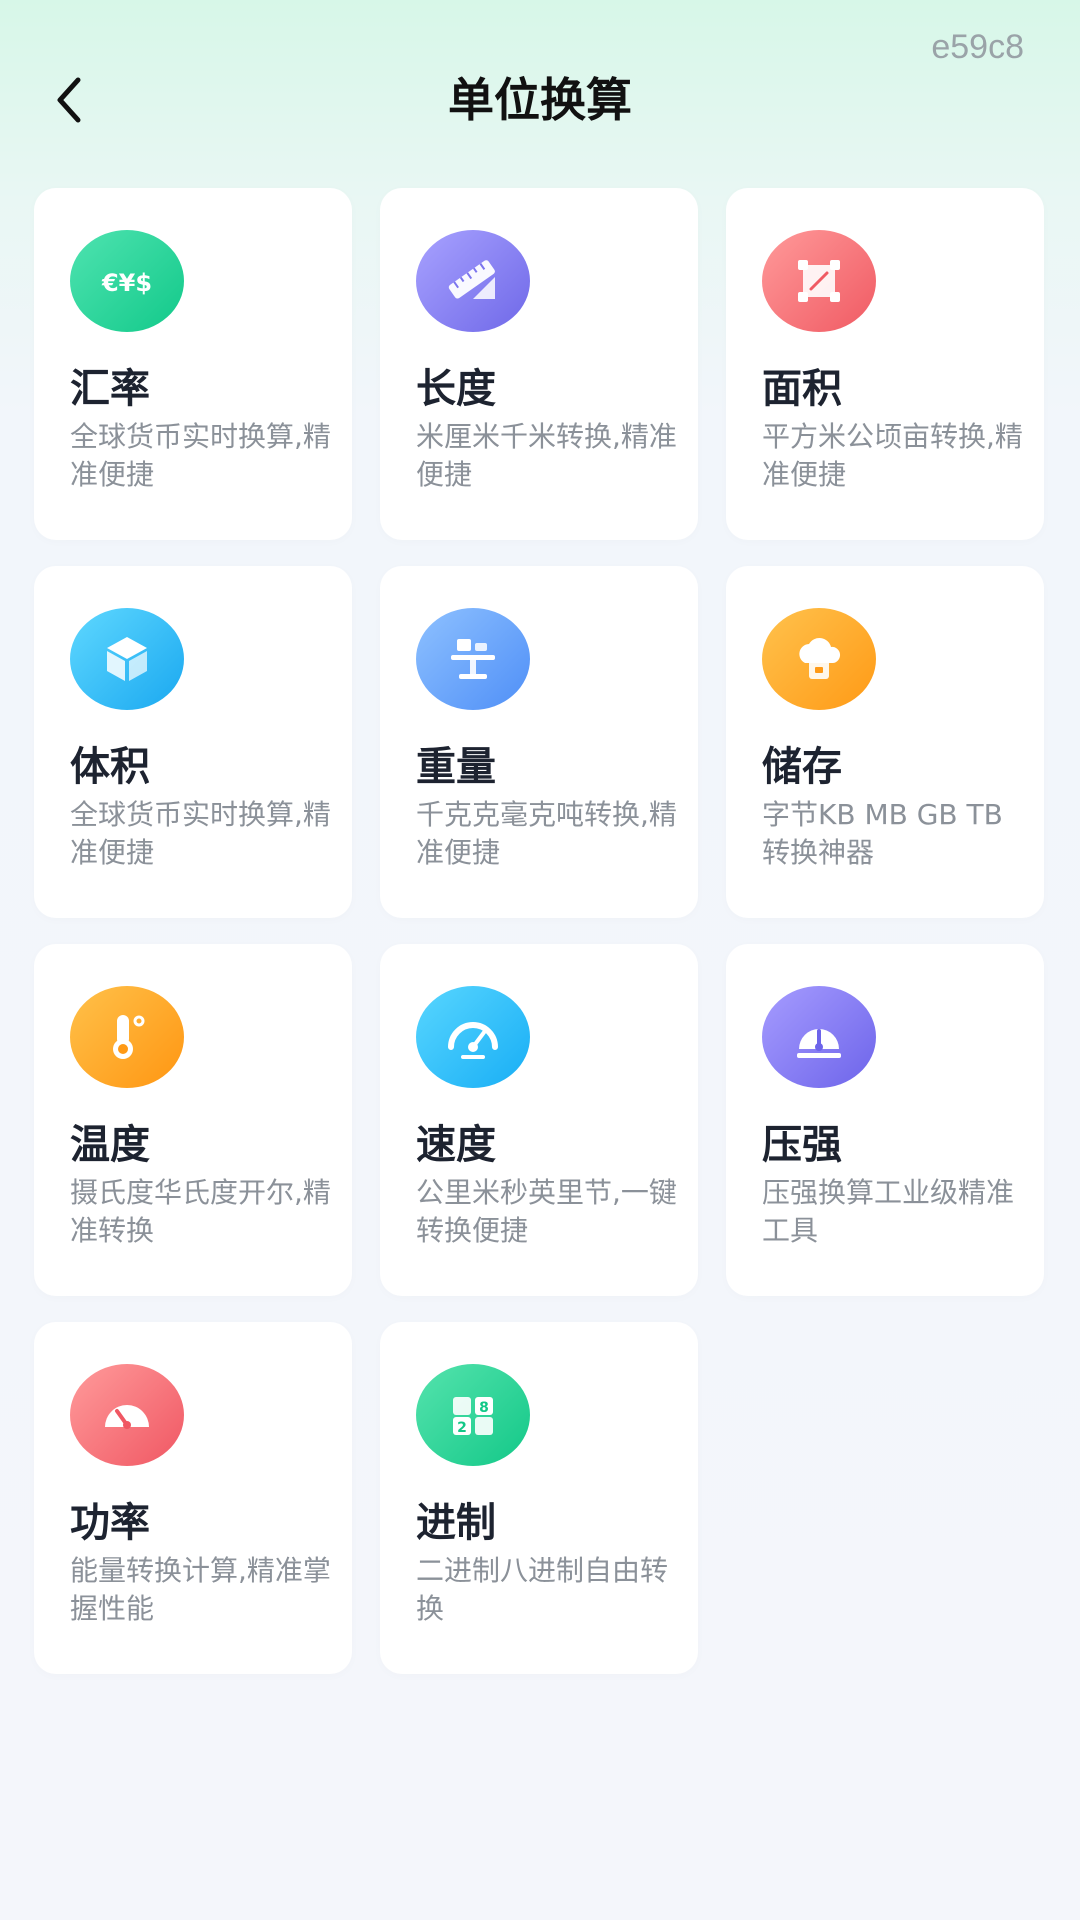 Image resolution: width=1080 pixels, height=1920 pixels. Describe the element at coordinates (127, 659) in the screenshot. I see `cube-icon` at that location.